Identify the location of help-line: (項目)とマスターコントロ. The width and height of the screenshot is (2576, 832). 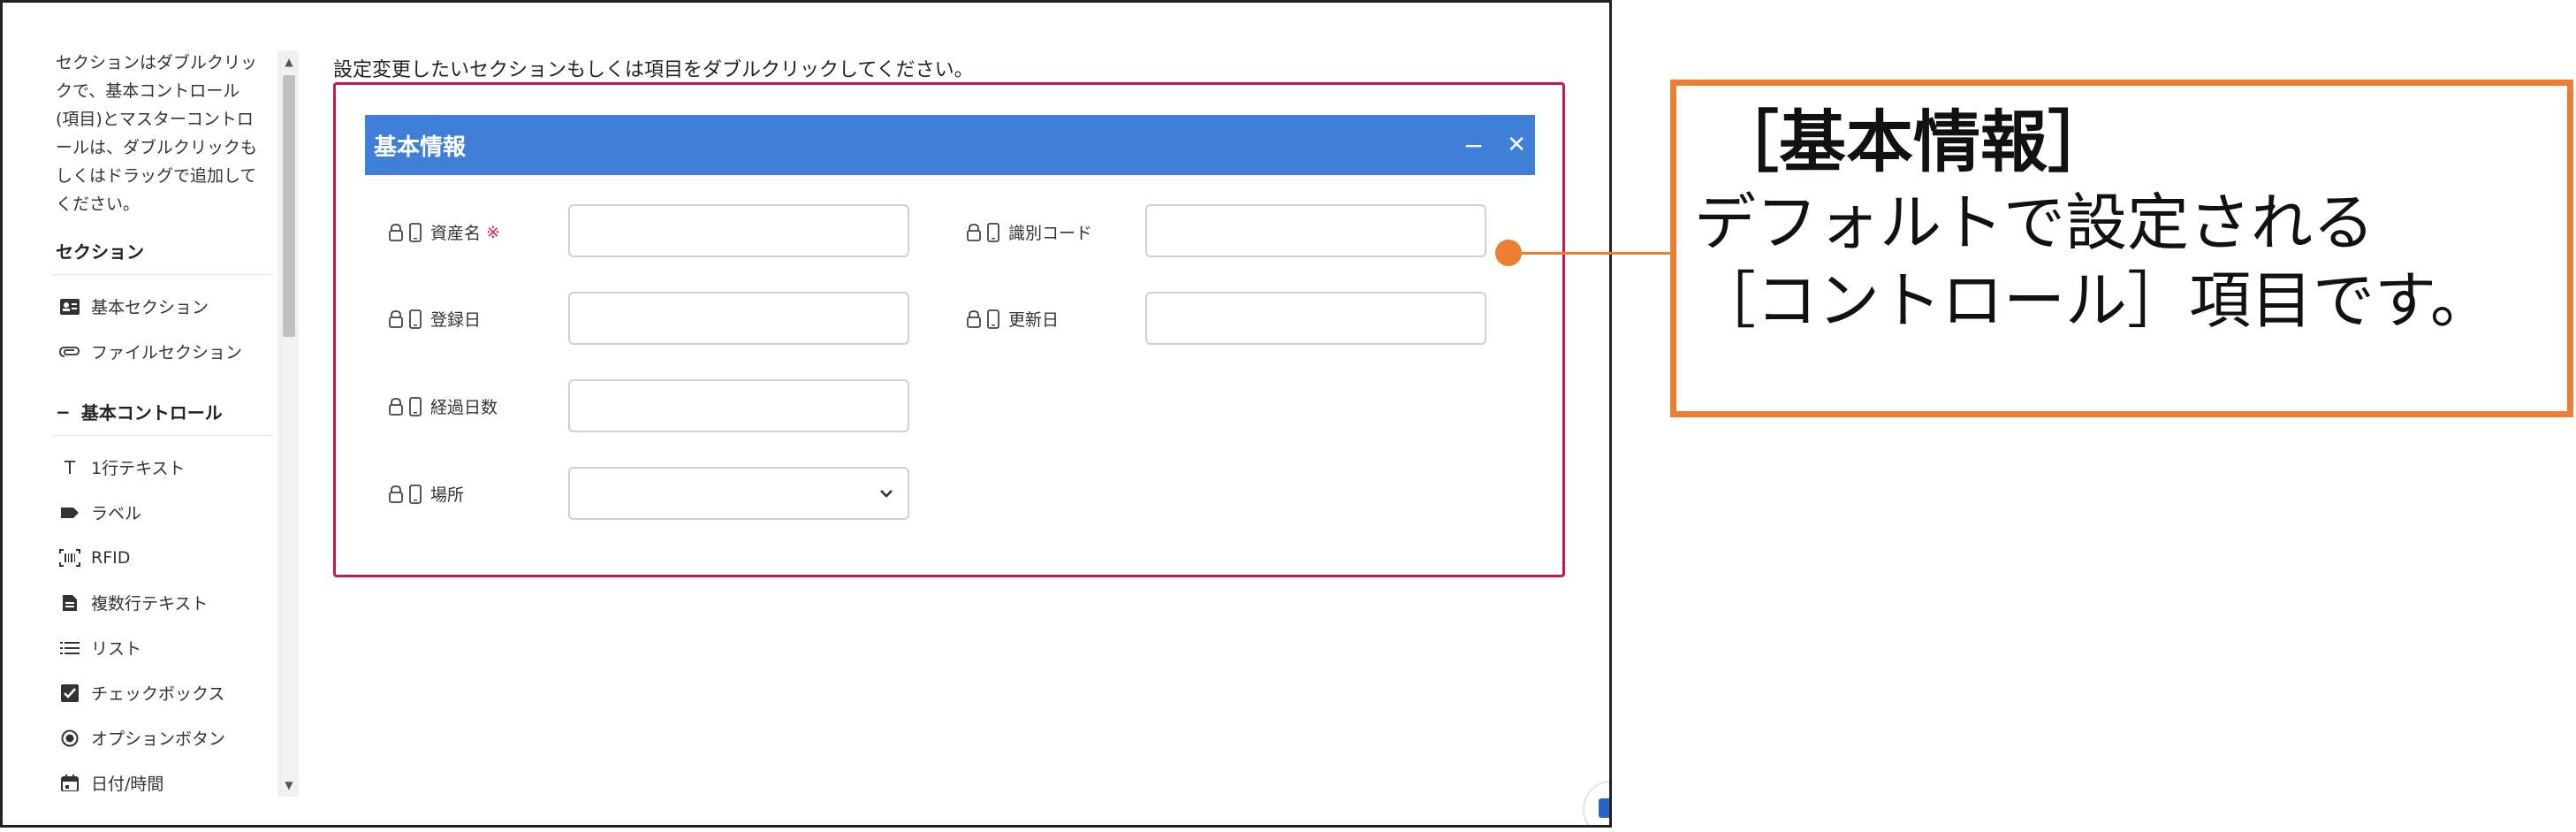
(155, 120).